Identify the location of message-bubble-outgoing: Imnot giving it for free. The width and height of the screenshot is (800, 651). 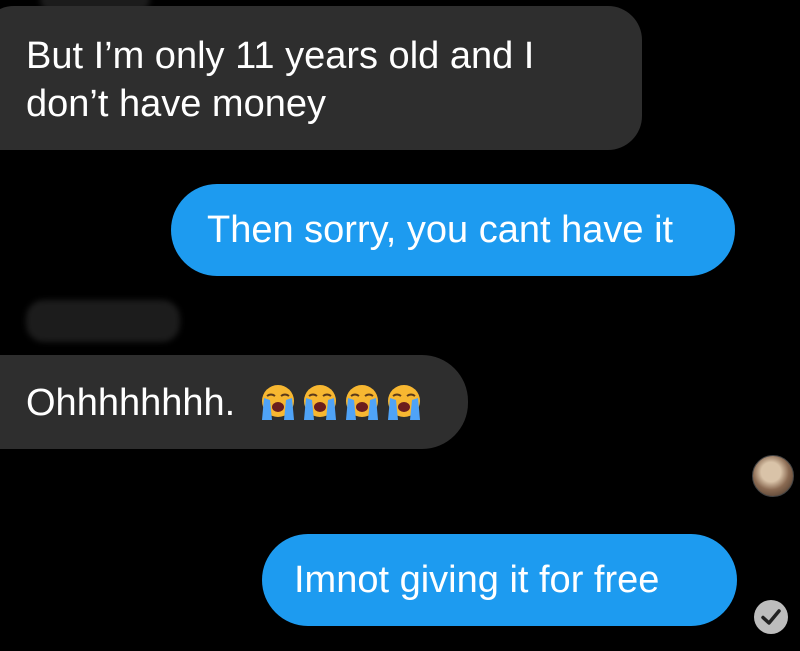
(499, 580).